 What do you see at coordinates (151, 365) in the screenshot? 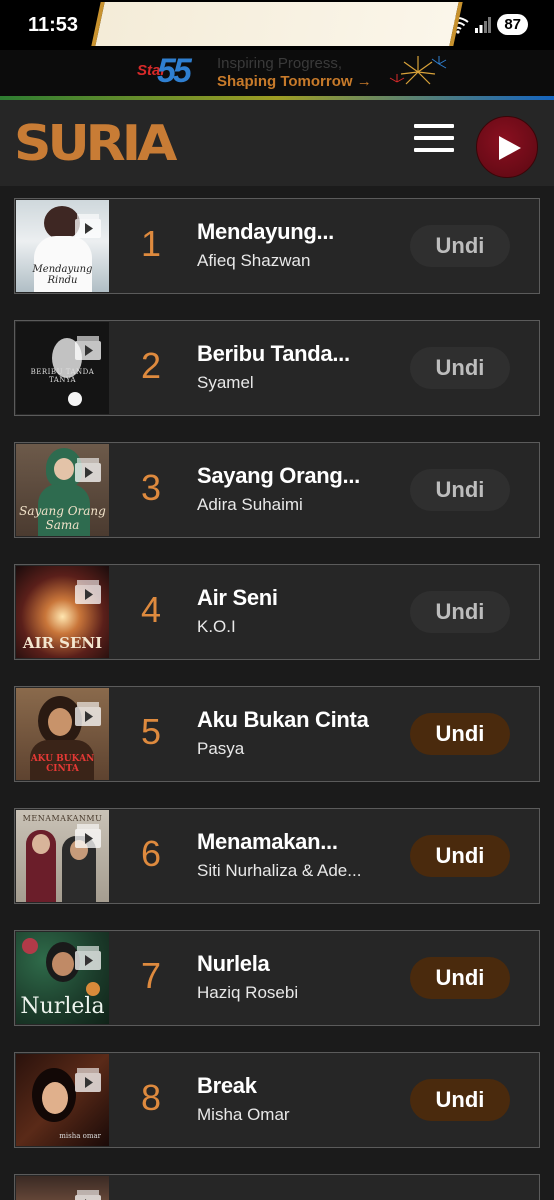
I see `rank-number: 2` at bounding box center [151, 365].